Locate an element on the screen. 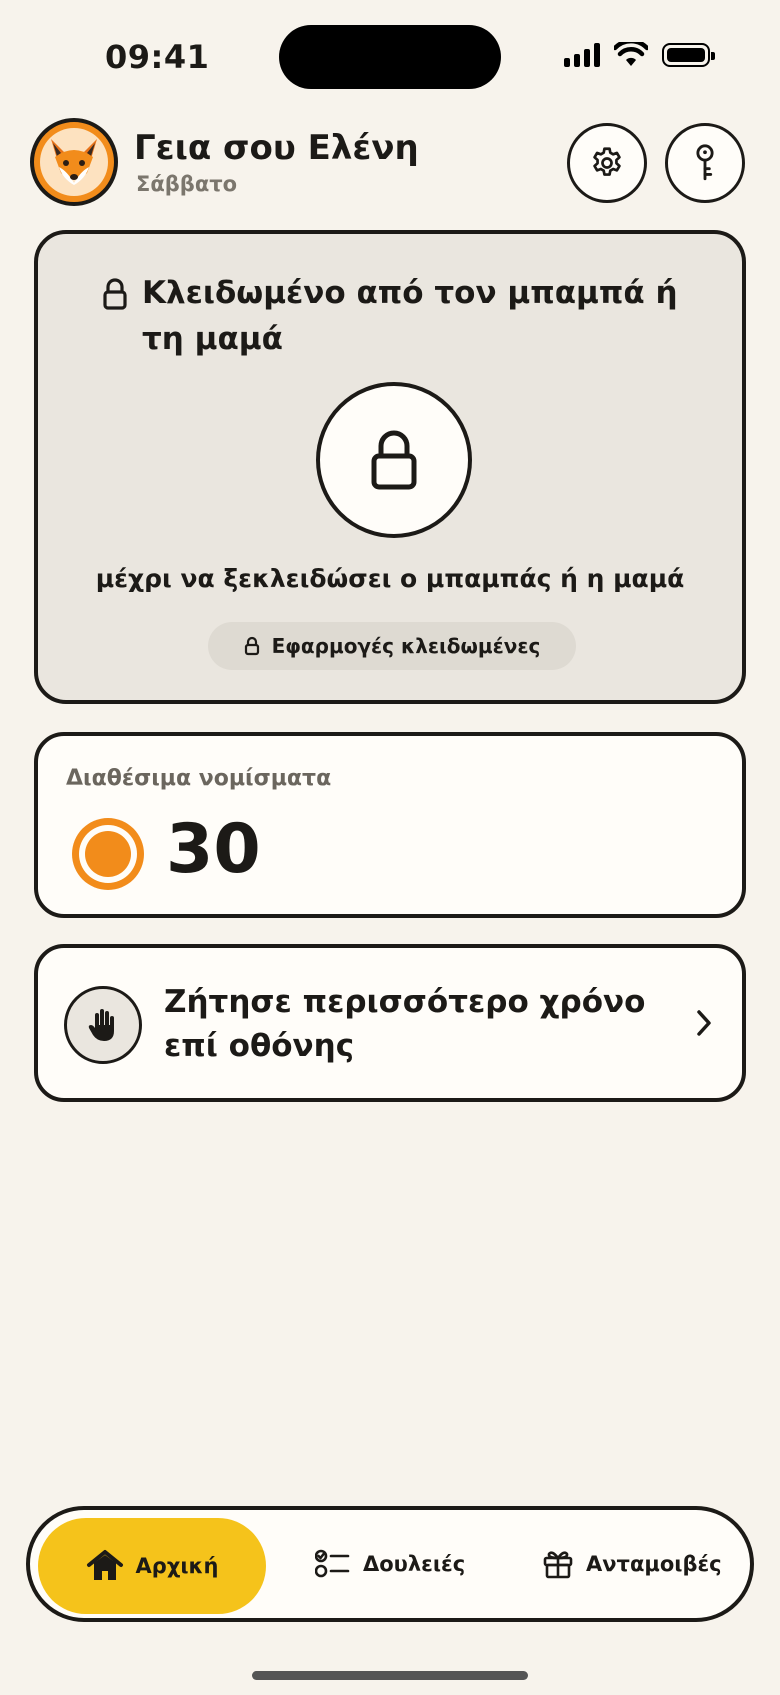 Image resolution: width=780 pixels, height=1695 pixels. padlock-icon is located at coordinates (394, 460).